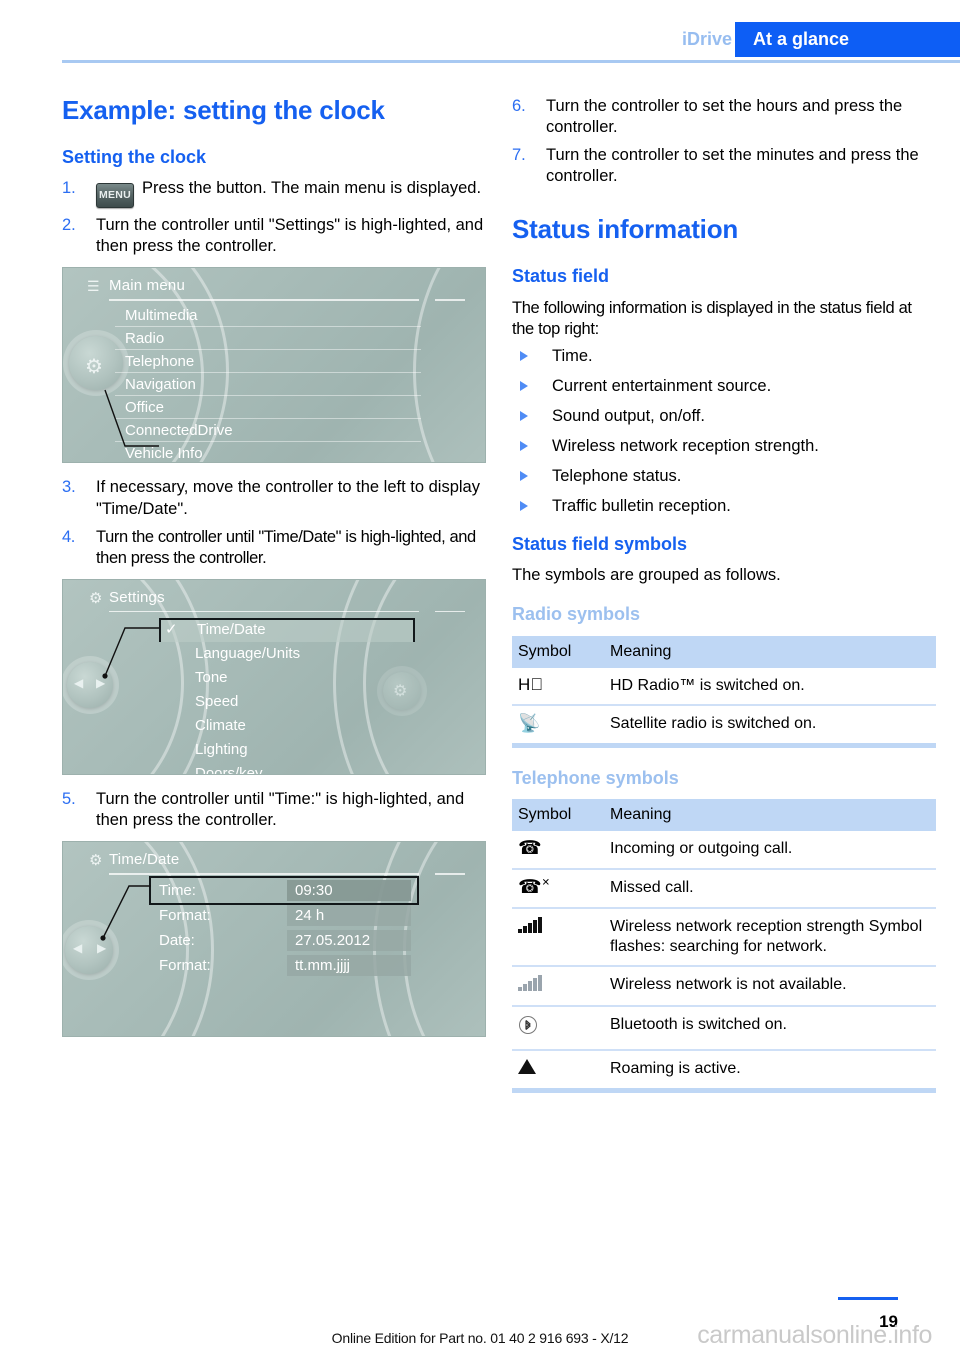 The image size is (960, 1362). Describe the element at coordinates (530, 925) in the screenshot. I see `signal-bars-icon` at that location.